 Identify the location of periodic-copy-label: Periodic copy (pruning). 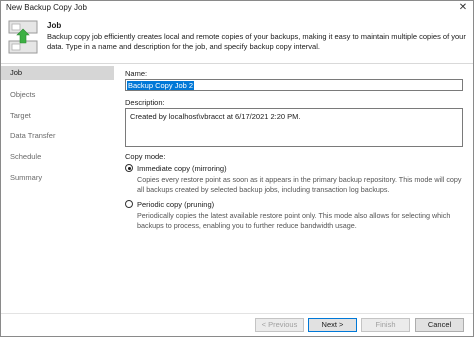
(175, 204).